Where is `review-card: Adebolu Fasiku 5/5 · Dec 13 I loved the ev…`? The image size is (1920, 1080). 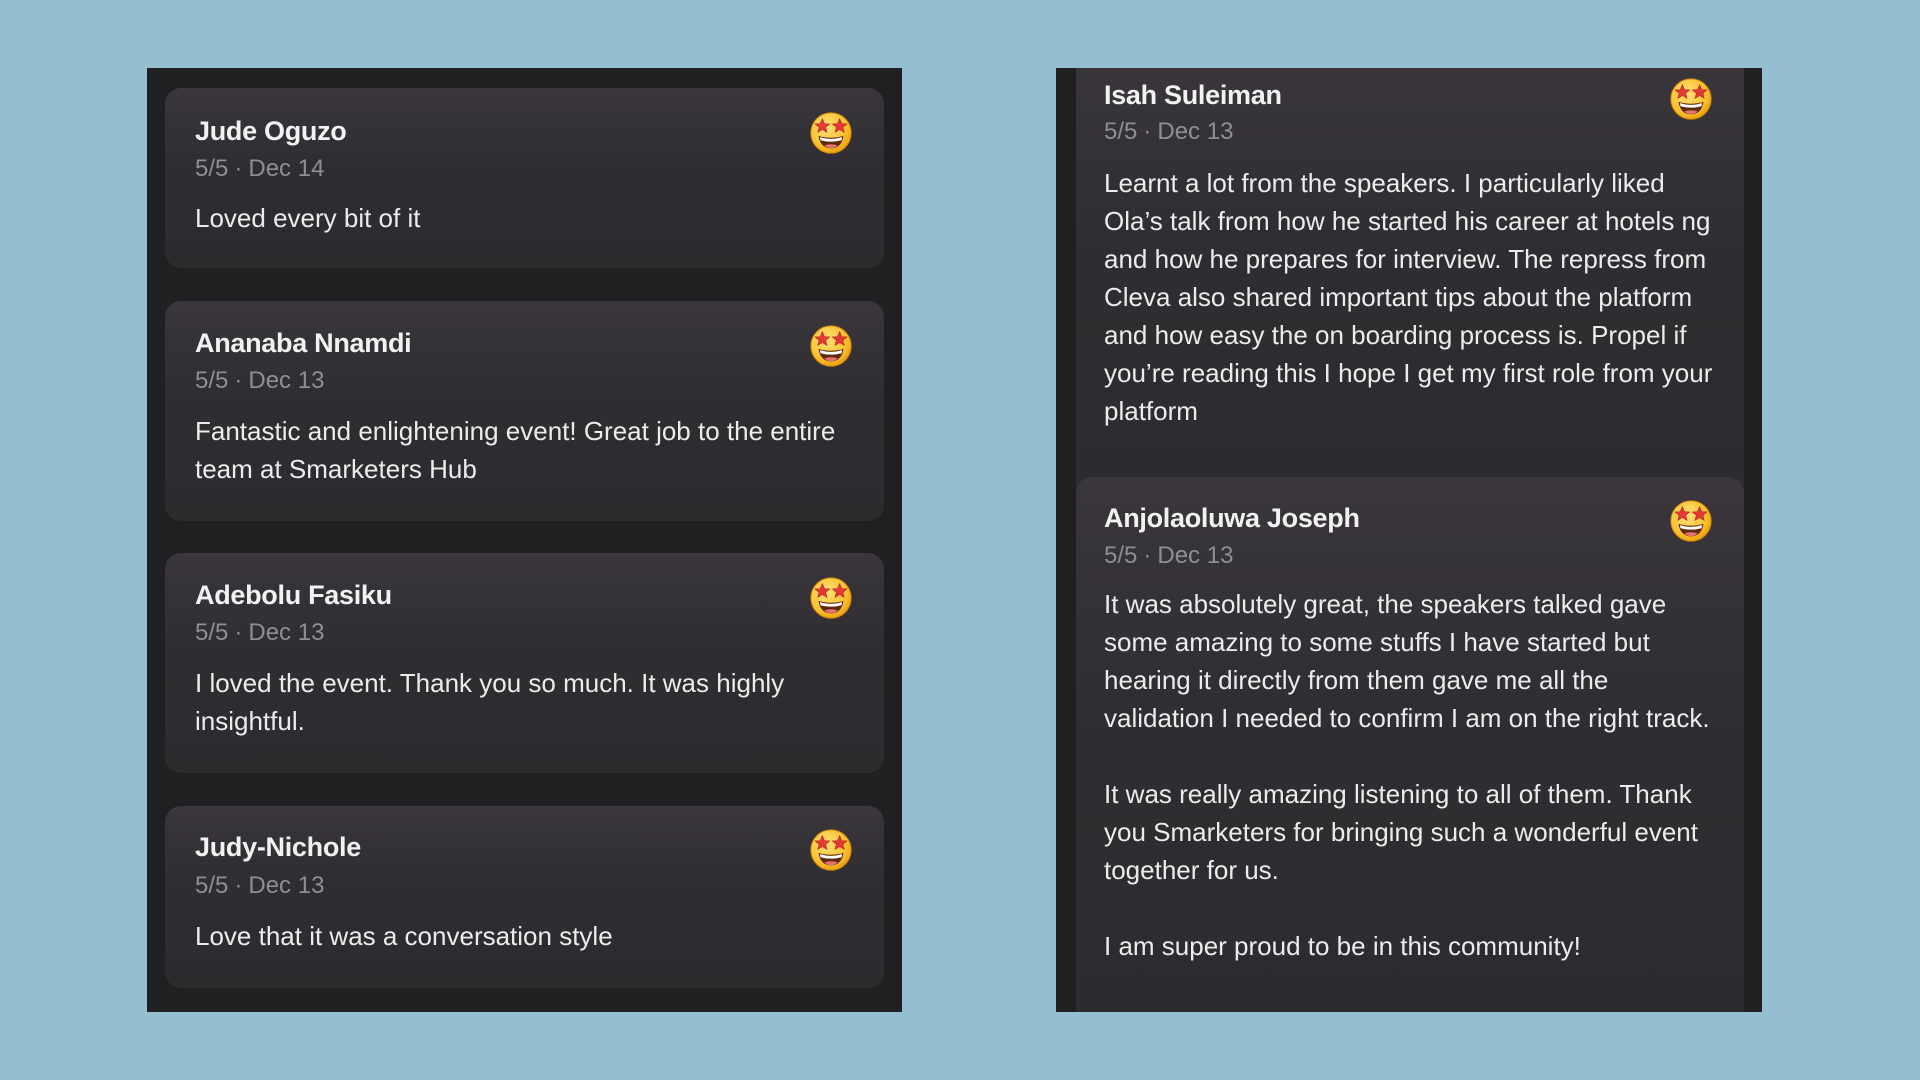 review-card: Adebolu Fasiku 5/5 · Dec 13 I loved the ev… is located at coordinates (524, 663).